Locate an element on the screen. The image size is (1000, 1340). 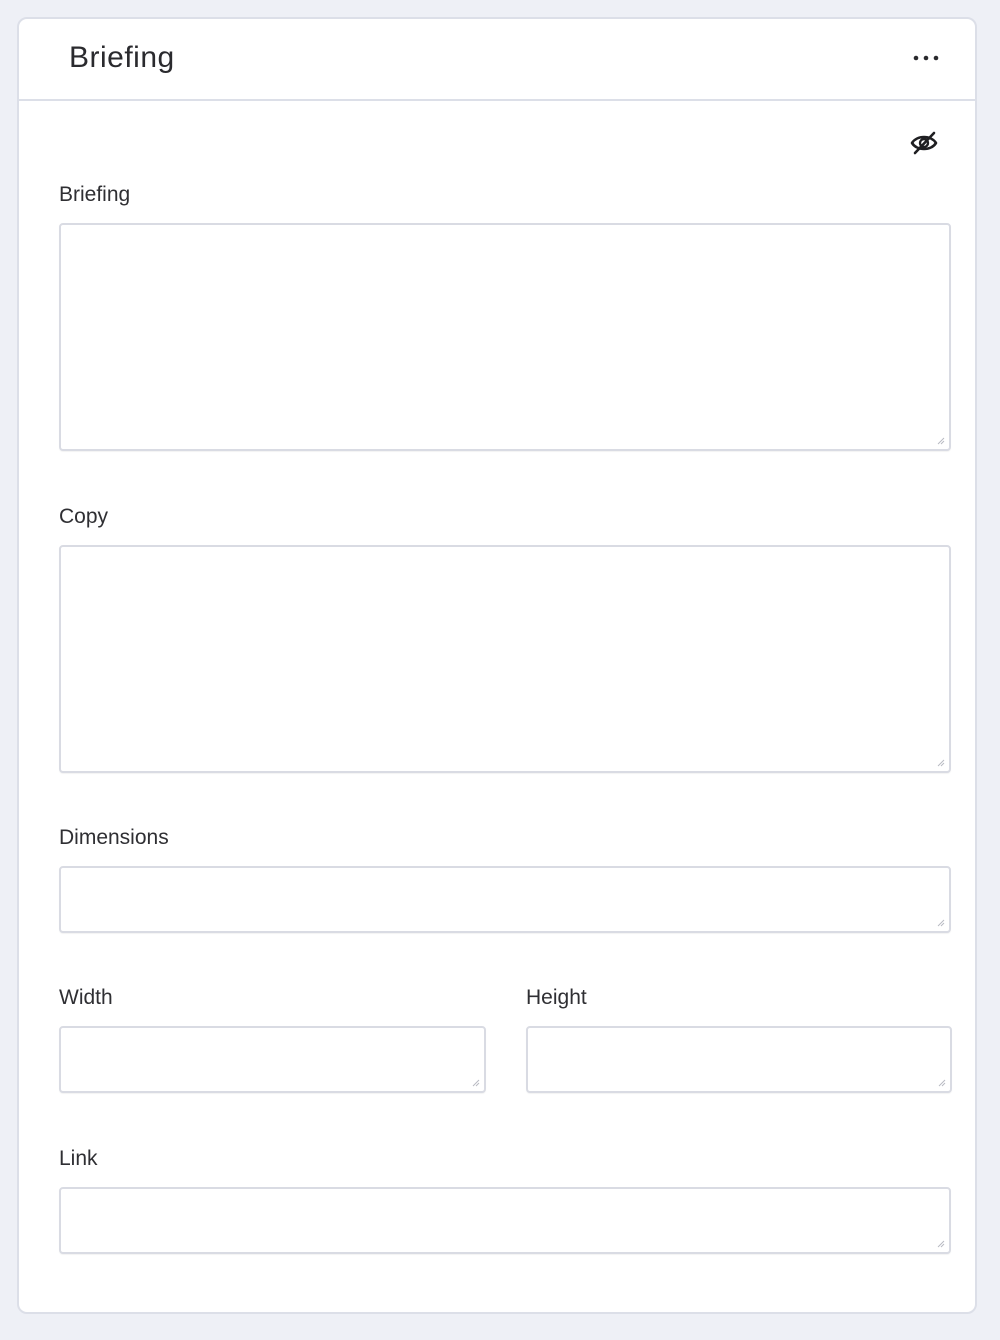
briefing-label: Briefing is located at coordinates (95, 194).